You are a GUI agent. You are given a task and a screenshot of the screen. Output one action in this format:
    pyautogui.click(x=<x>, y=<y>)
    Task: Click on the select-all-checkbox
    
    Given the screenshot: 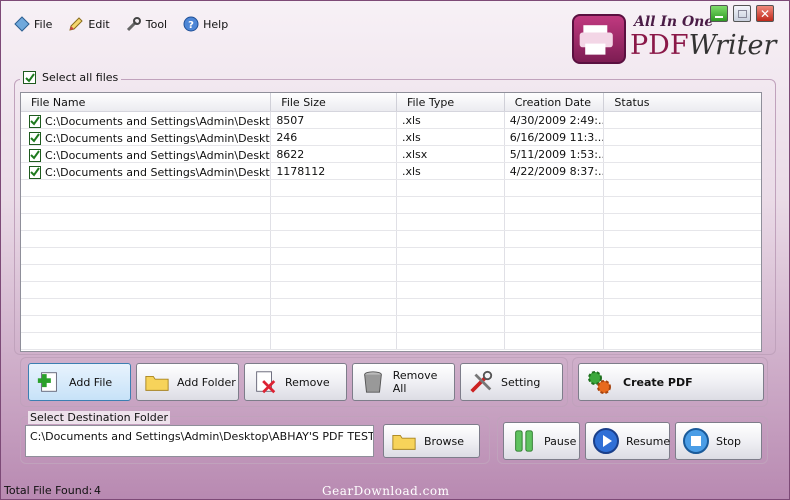 What is the action you would take?
    pyautogui.click(x=29, y=77)
    